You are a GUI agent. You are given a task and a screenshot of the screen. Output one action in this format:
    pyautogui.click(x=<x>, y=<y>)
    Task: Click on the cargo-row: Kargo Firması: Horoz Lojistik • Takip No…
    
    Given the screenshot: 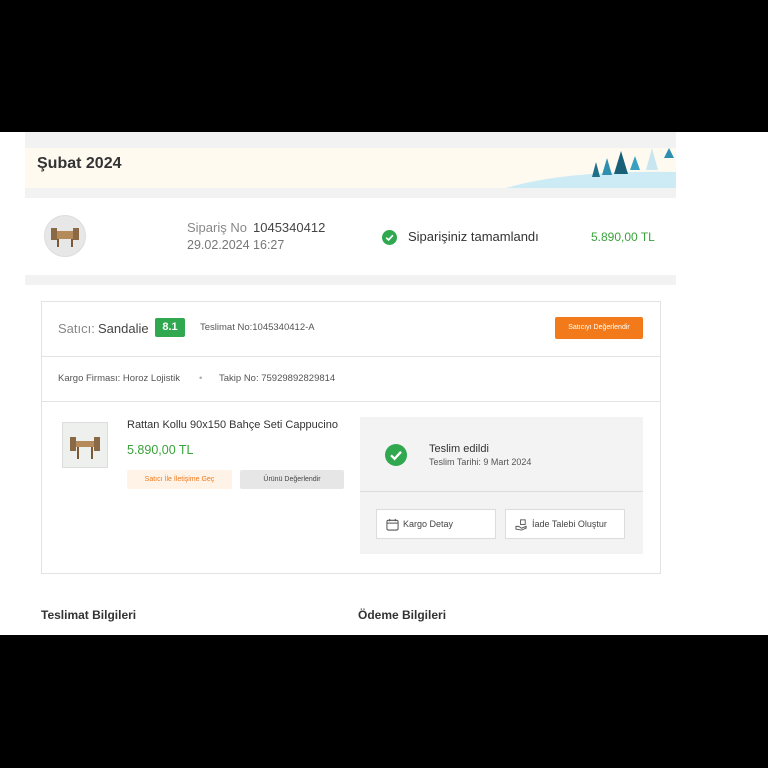 What is the action you would take?
    pyautogui.click(x=351, y=379)
    